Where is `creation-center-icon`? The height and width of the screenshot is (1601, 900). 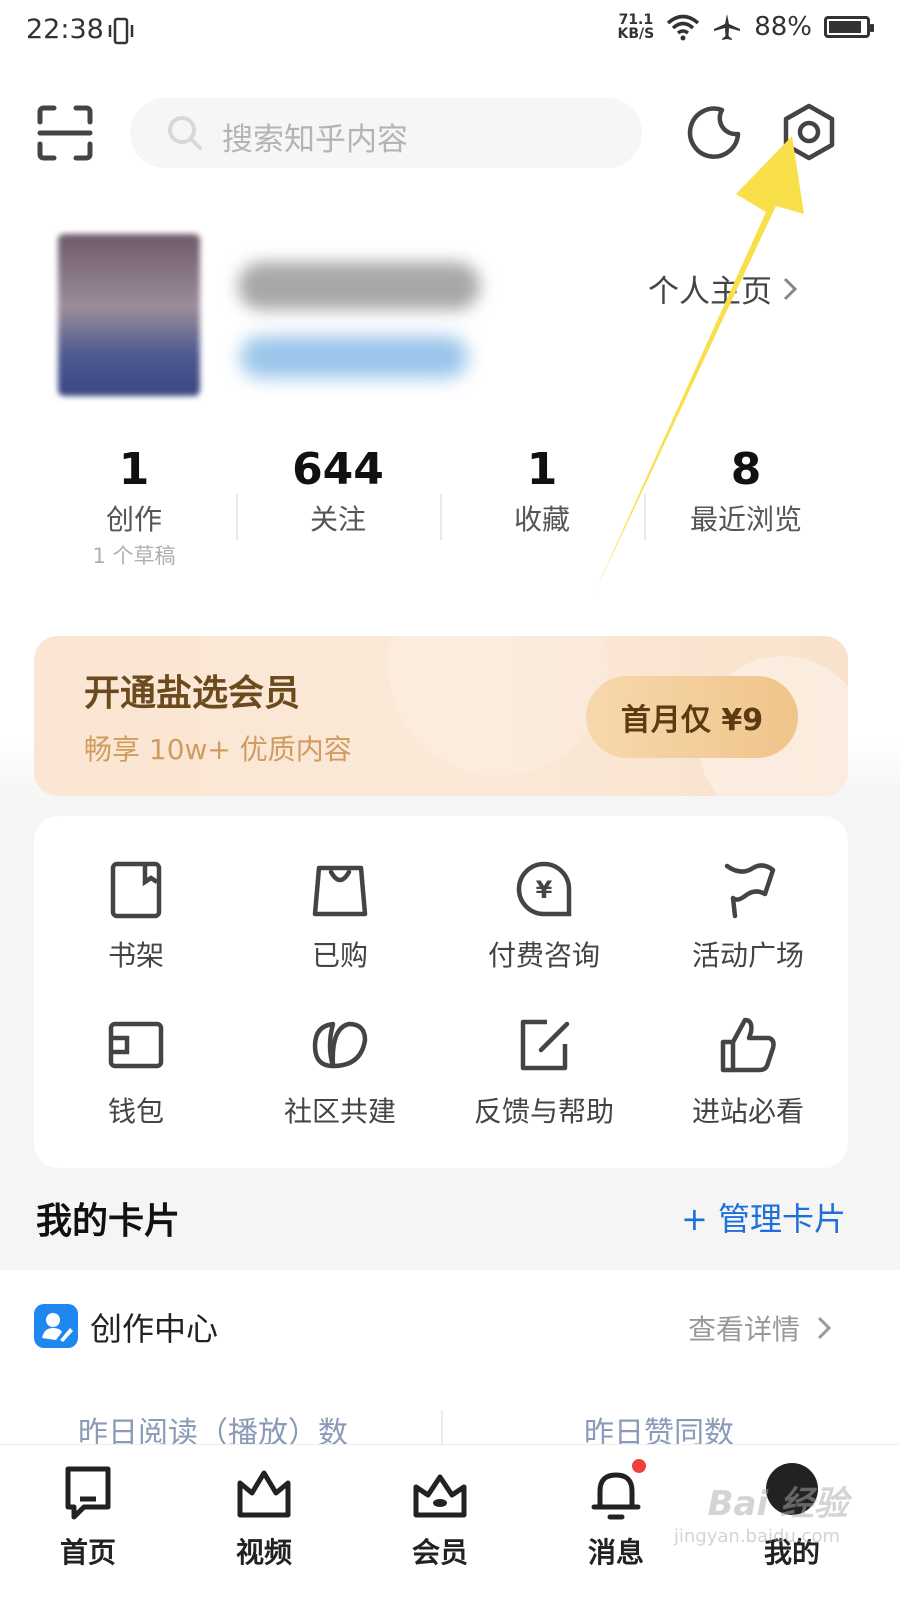
creation-center-icon is located at coordinates (56, 1326).